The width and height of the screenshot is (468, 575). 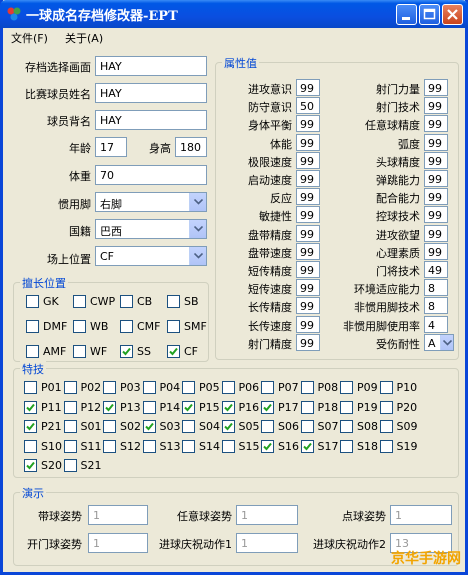 I want to click on position-select: CF, so click(x=151, y=256).